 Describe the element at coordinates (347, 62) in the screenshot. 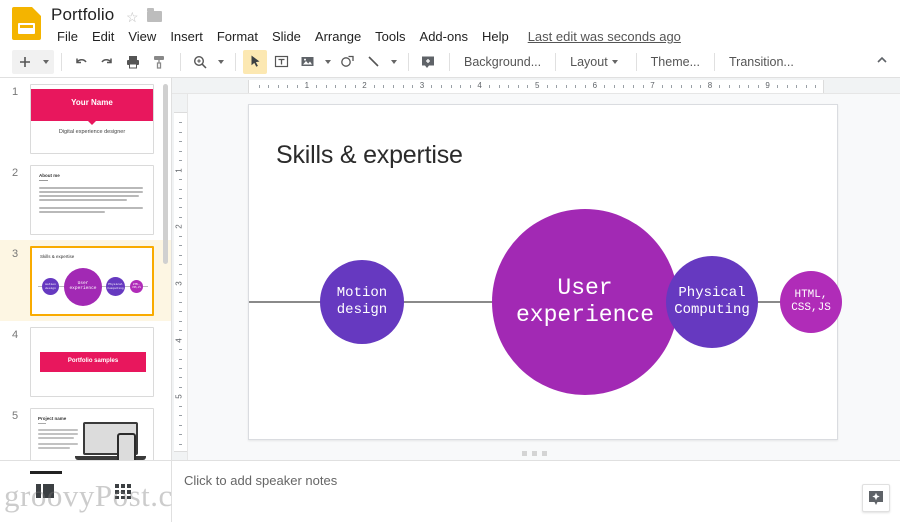

I see `shape-button` at that location.